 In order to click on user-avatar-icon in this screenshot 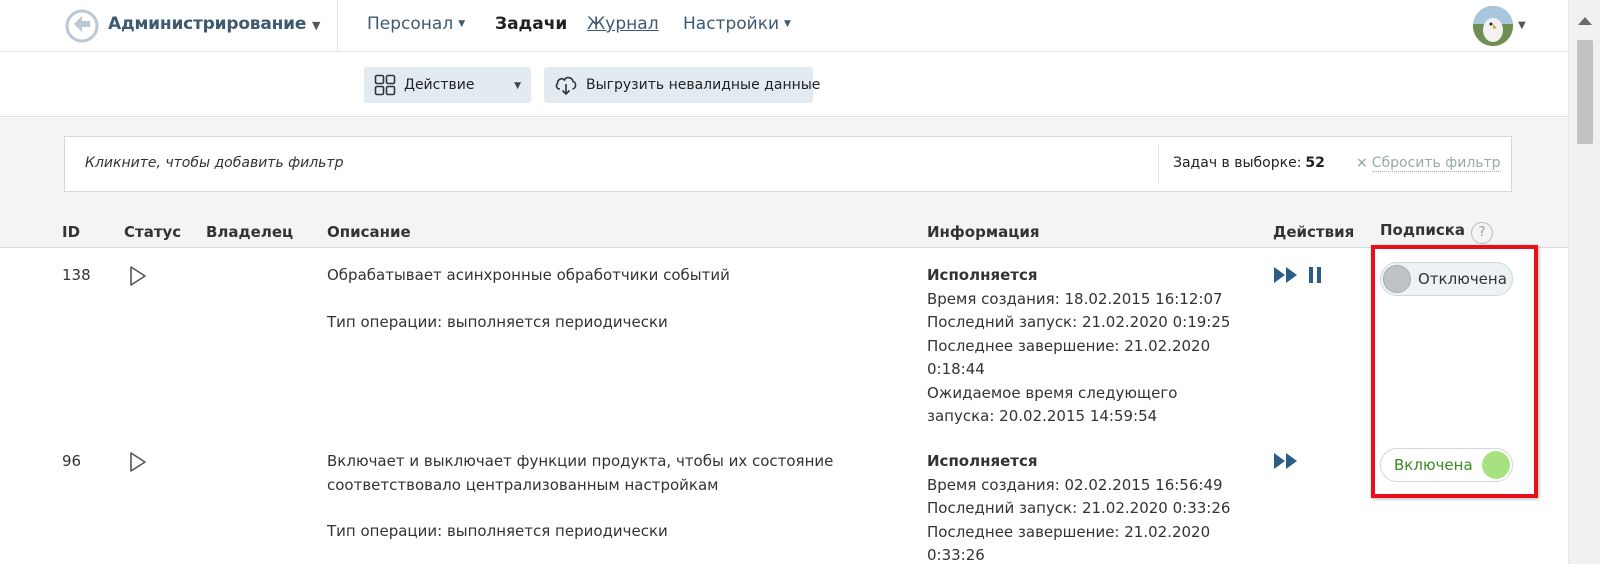, I will do `click(1493, 26)`.